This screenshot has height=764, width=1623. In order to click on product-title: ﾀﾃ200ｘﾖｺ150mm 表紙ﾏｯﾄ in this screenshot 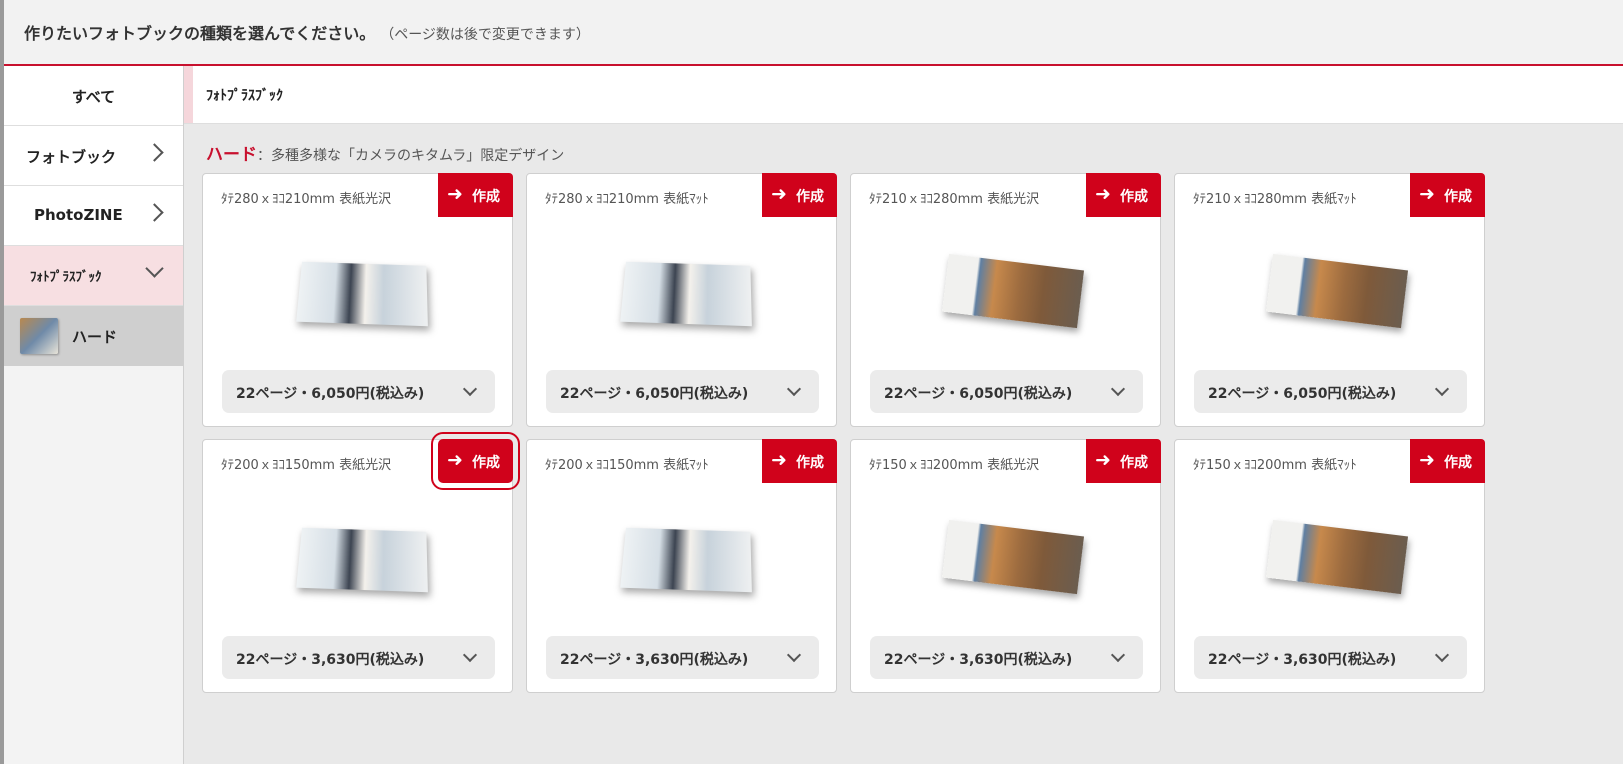, I will do `click(627, 465)`.